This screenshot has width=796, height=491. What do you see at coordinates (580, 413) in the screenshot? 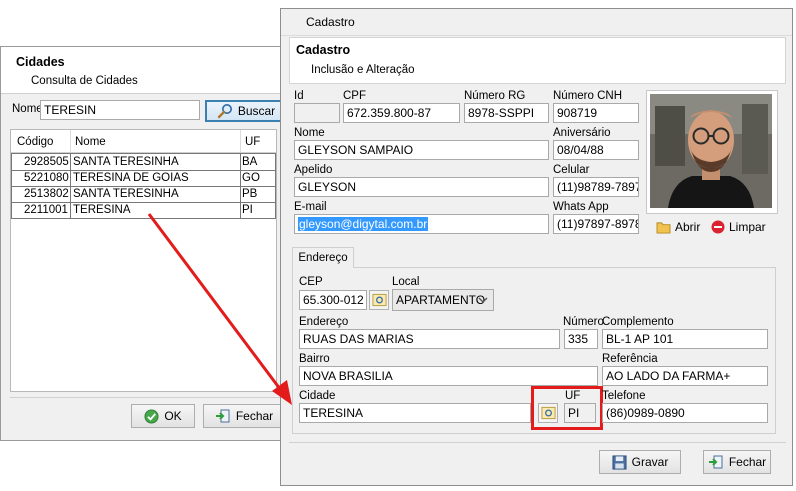
I see `uf-field: PI` at bounding box center [580, 413].